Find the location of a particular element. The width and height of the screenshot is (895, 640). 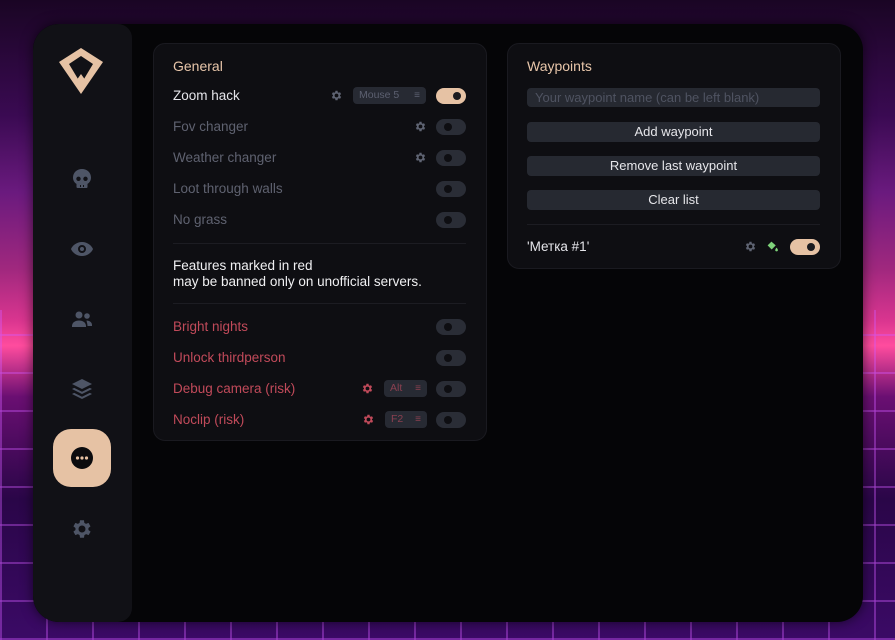

noclip-keybind: F2 ≡ is located at coordinates (406, 419).